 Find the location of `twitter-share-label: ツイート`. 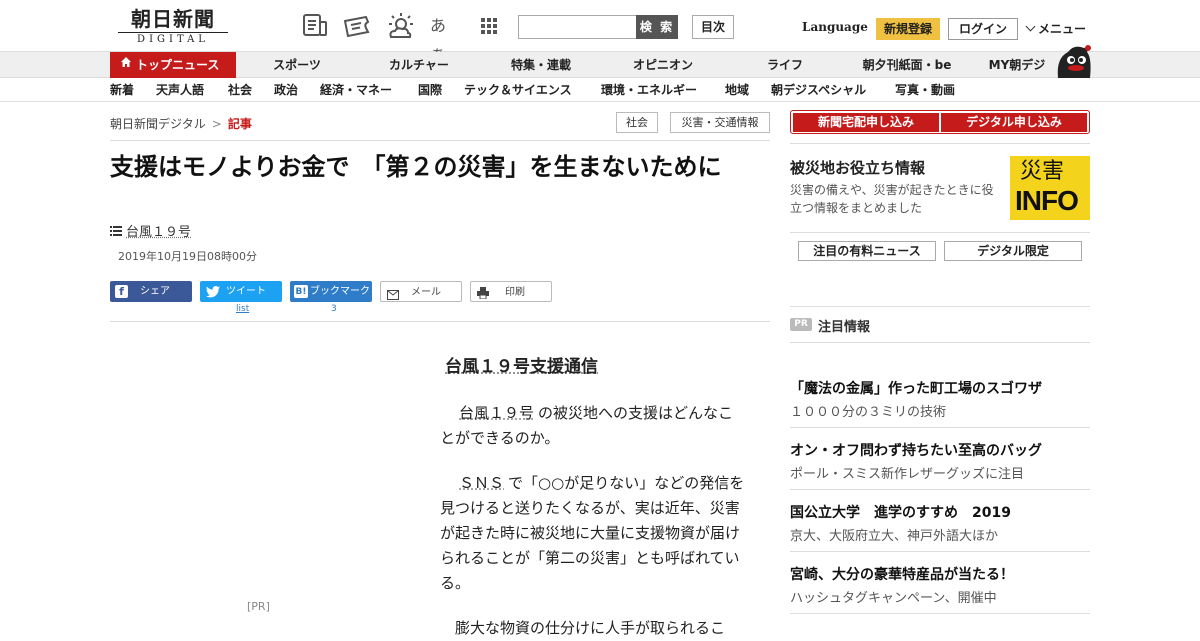

twitter-share-label: ツイート is located at coordinates (246, 291).